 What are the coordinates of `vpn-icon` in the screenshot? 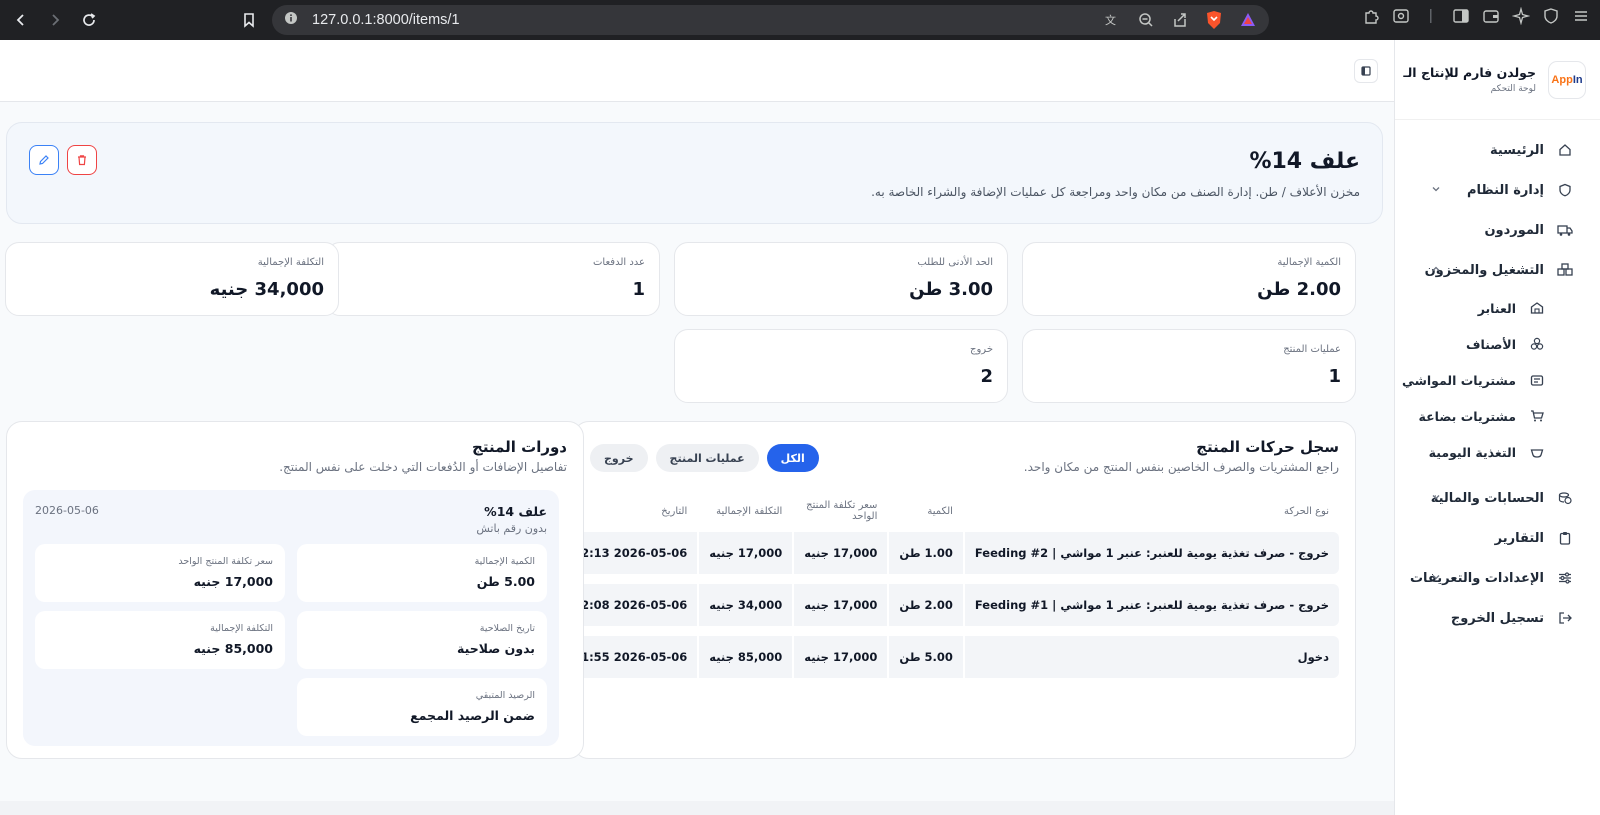 It's located at (1551, 16).